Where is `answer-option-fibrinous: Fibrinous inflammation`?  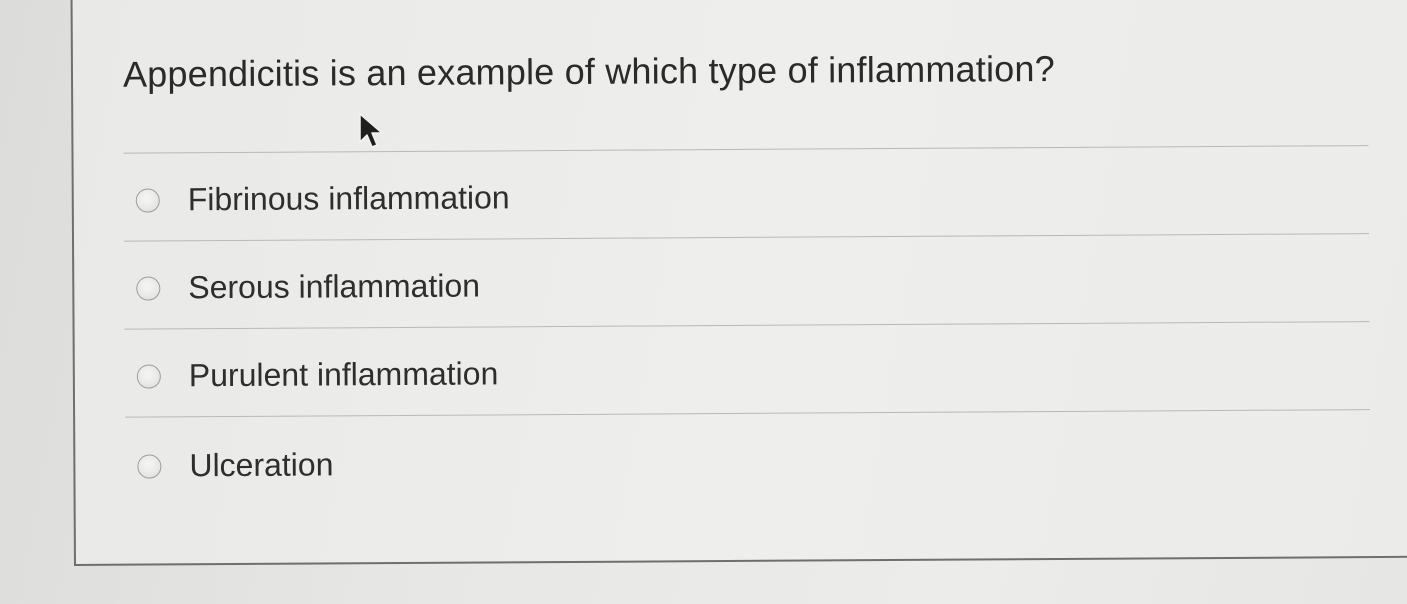 answer-option-fibrinous: Fibrinous inflammation is located at coordinates (322, 198).